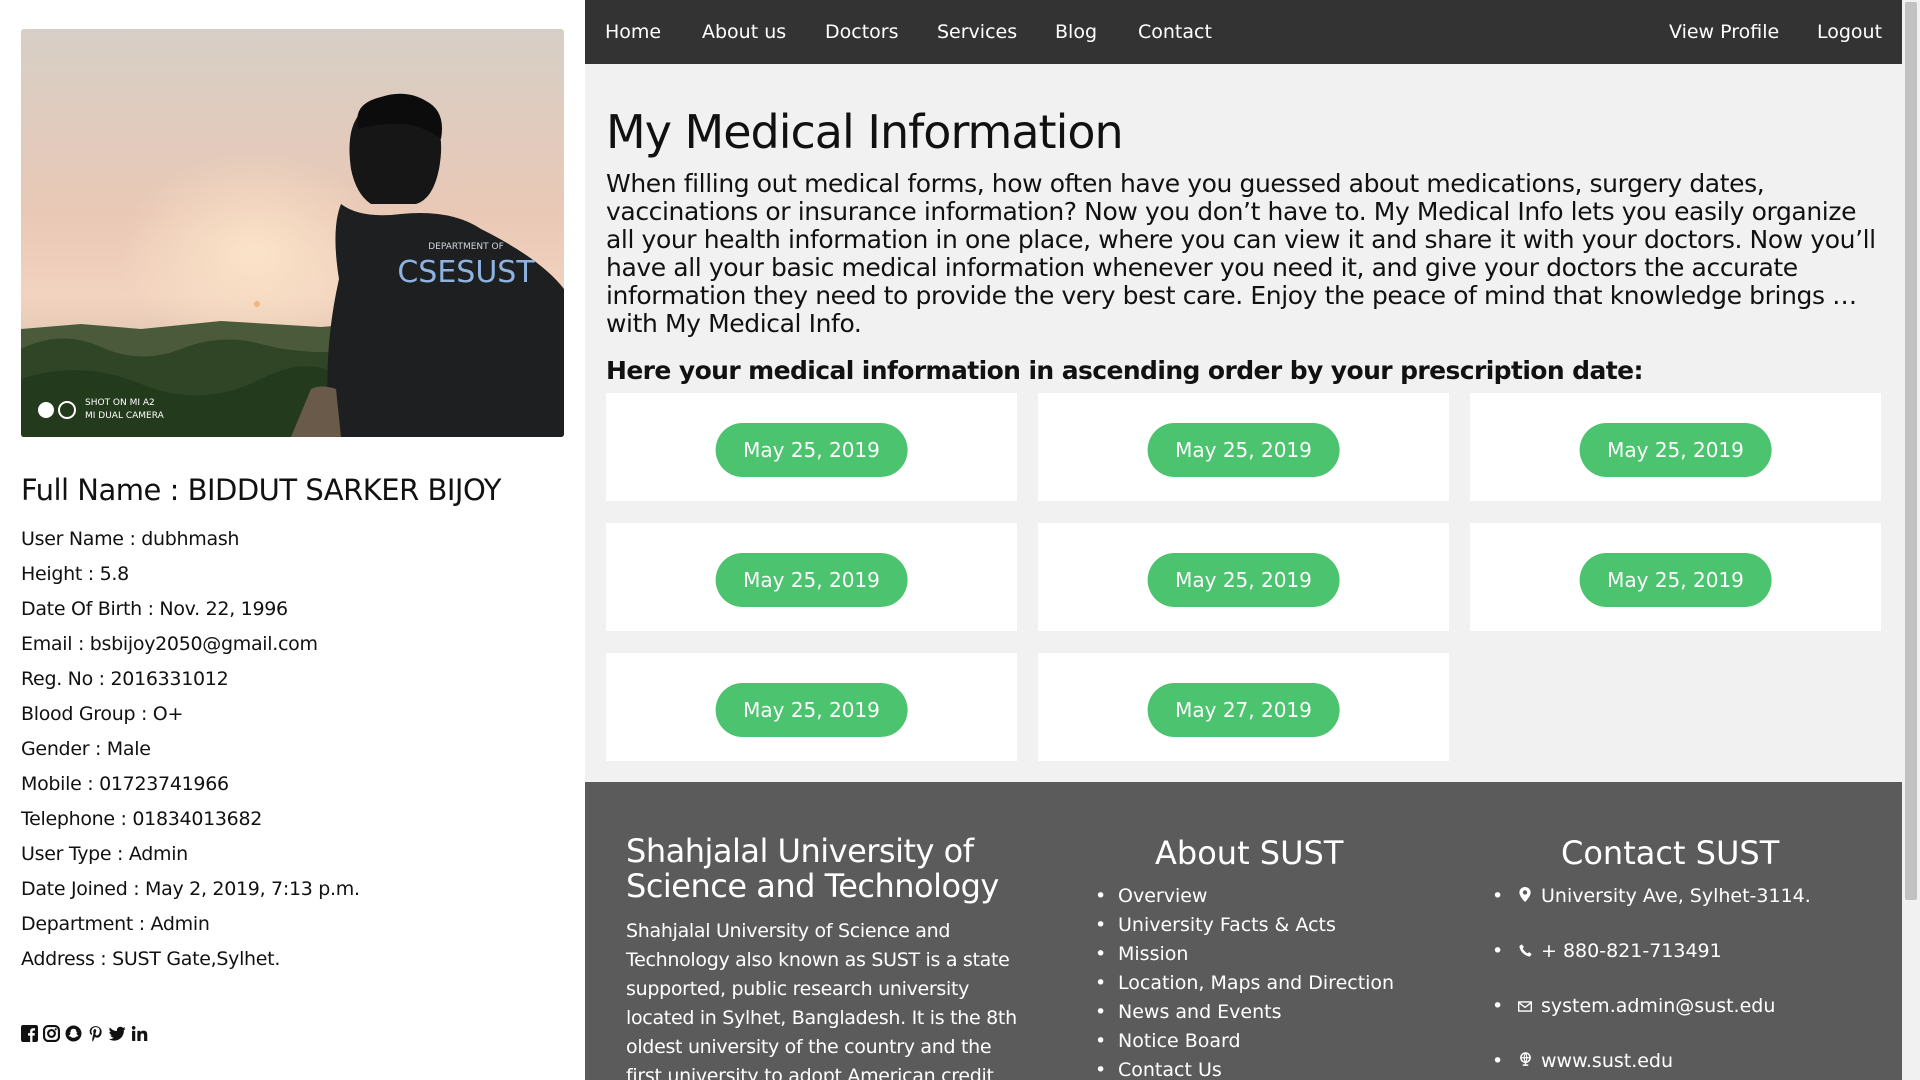 This screenshot has width=1920, height=1080. What do you see at coordinates (125, 679) in the screenshot?
I see `profile-reg-no: Reg. No : 2016331012` at bounding box center [125, 679].